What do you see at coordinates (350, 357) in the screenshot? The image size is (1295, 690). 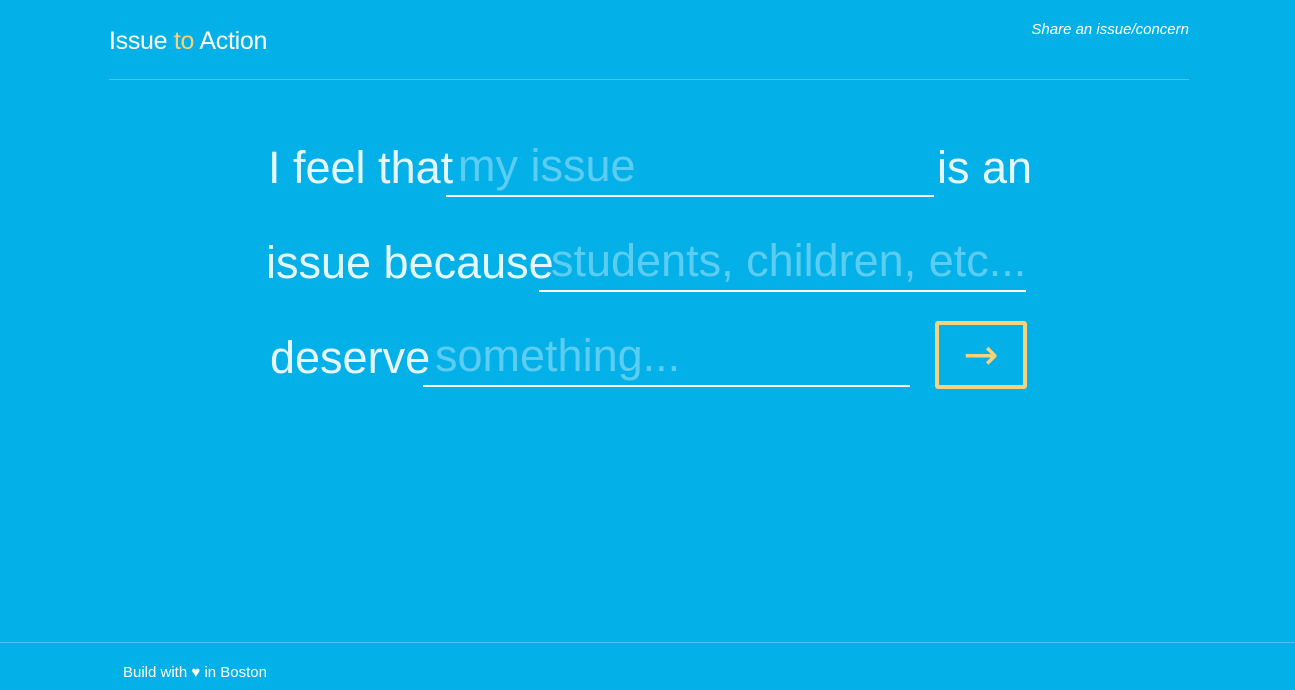 I see `line3-prefix: deserve` at bounding box center [350, 357].